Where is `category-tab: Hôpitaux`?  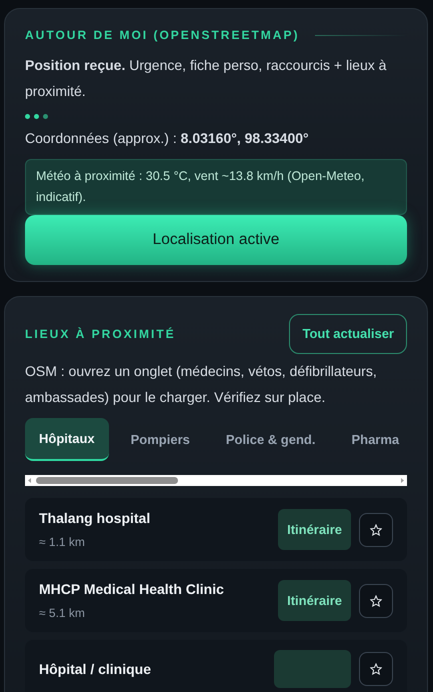
category-tab: Hôpitaux is located at coordinates (67, 439).